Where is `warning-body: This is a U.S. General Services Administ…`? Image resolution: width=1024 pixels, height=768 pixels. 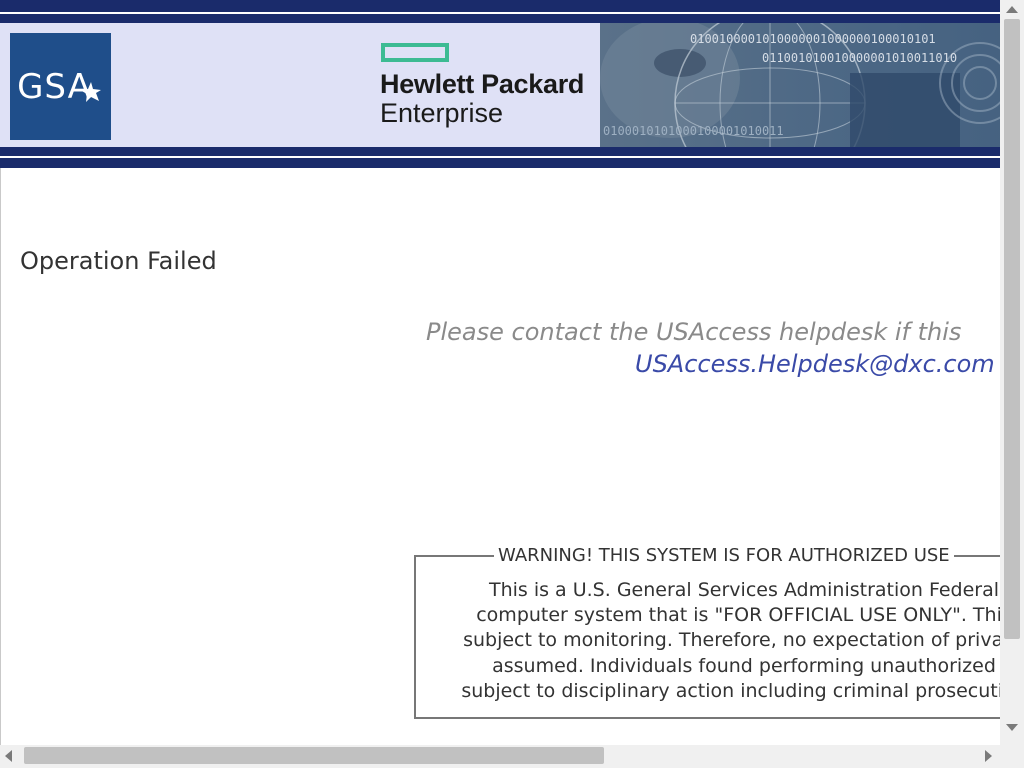 warning-body: This is a U.S. General Services Administ… is located at coordinates (717, 641).